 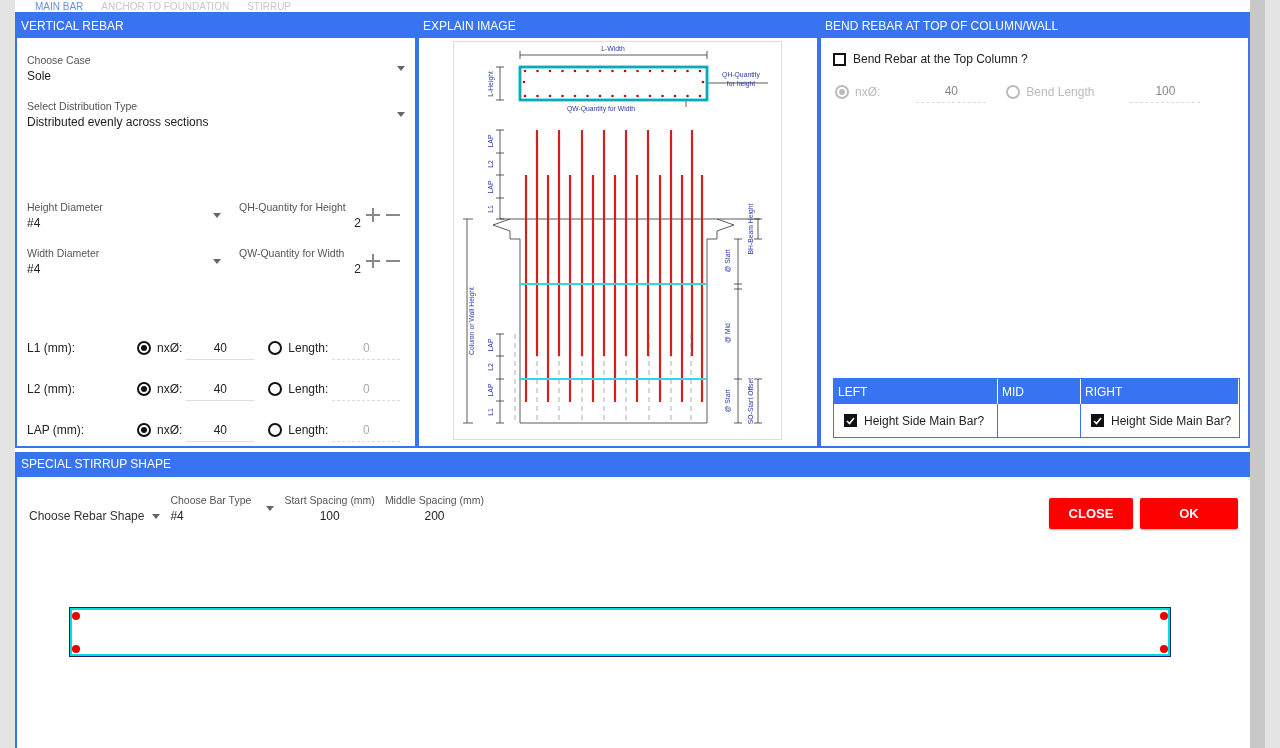 I want to click on dropdown: Select Distribution Type Distributed evenly across sections, so click(x=216, y=114).